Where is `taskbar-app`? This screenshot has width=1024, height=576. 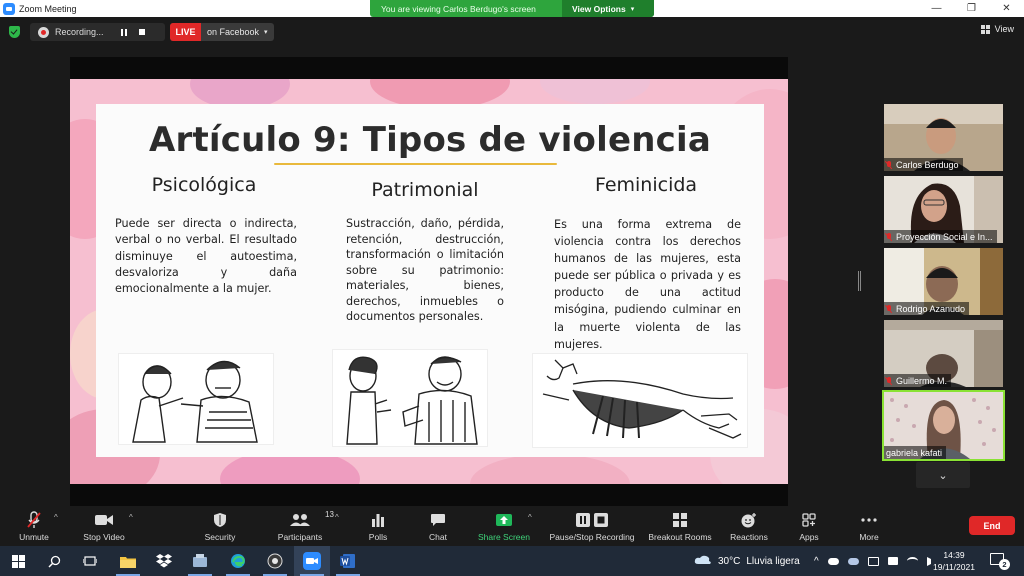
taskbar-app is located at coordinates (200, 561).